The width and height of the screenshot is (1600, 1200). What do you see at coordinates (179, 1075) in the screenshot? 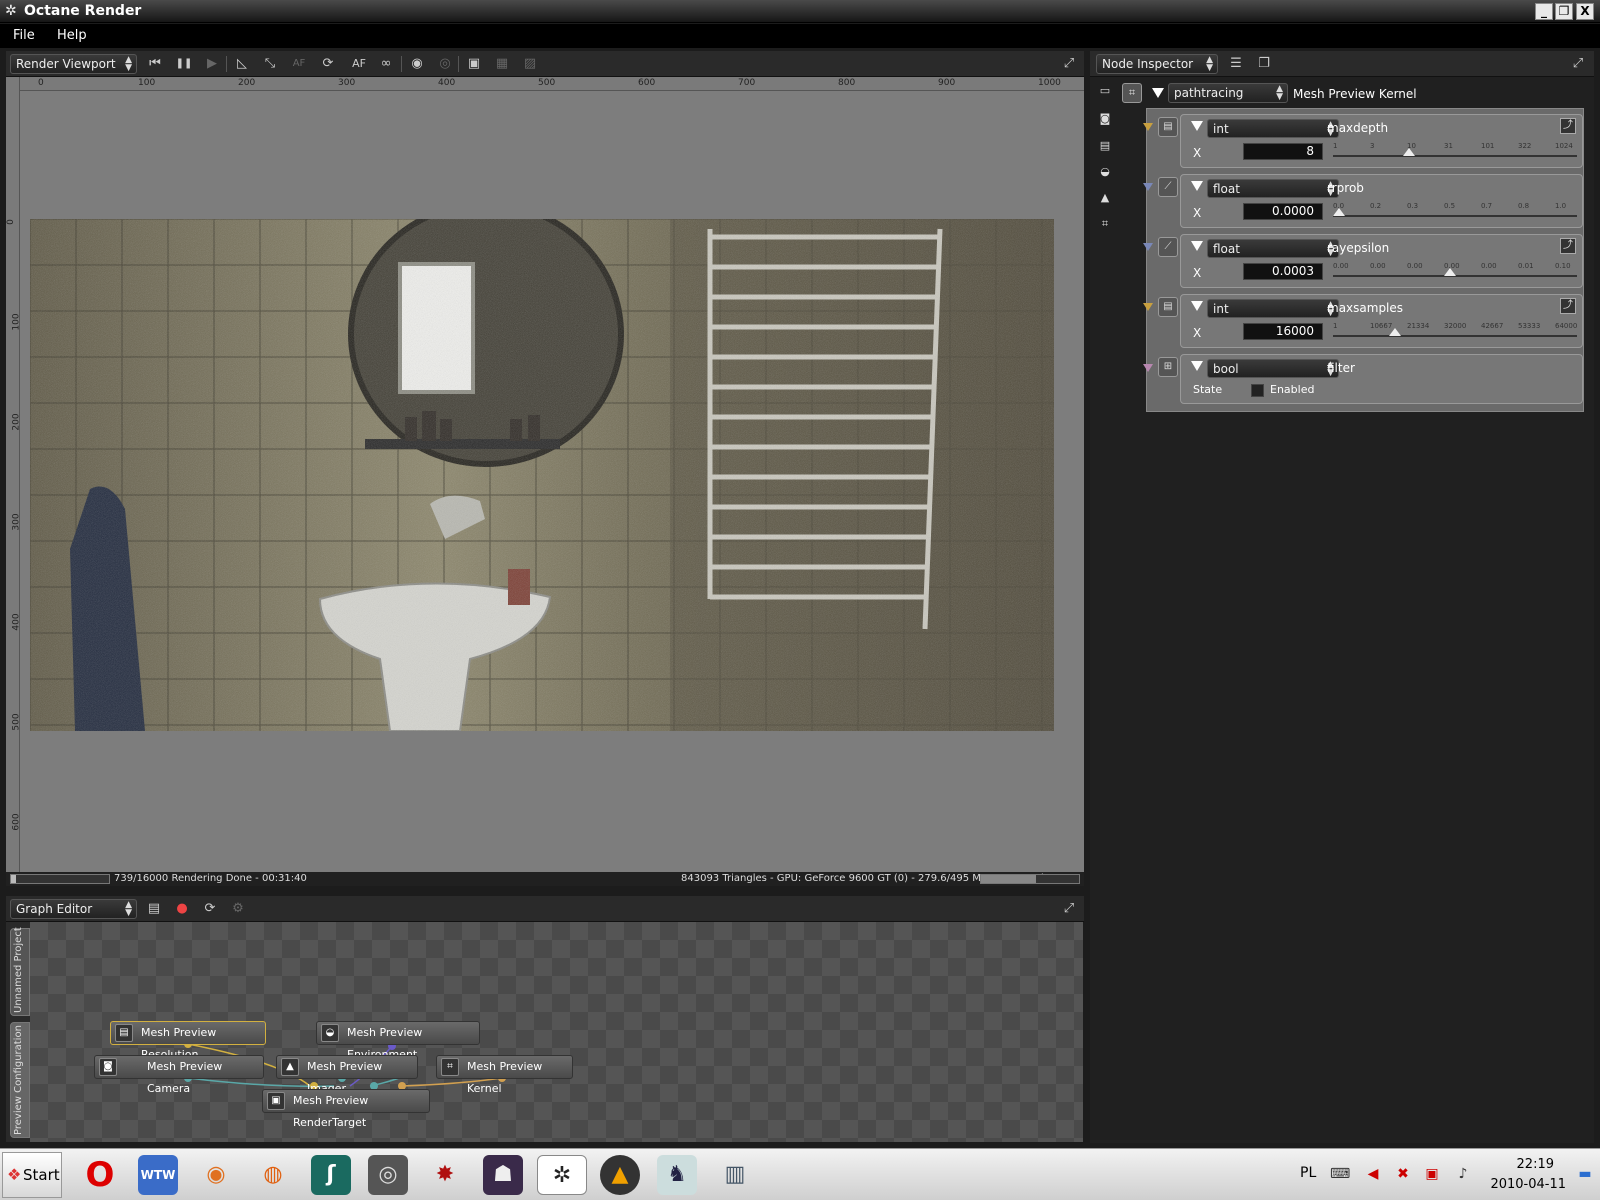
I see `node-mesh-preview-camera: ◙ Mesh Preview Camera` at bounding box center [179, 1075].